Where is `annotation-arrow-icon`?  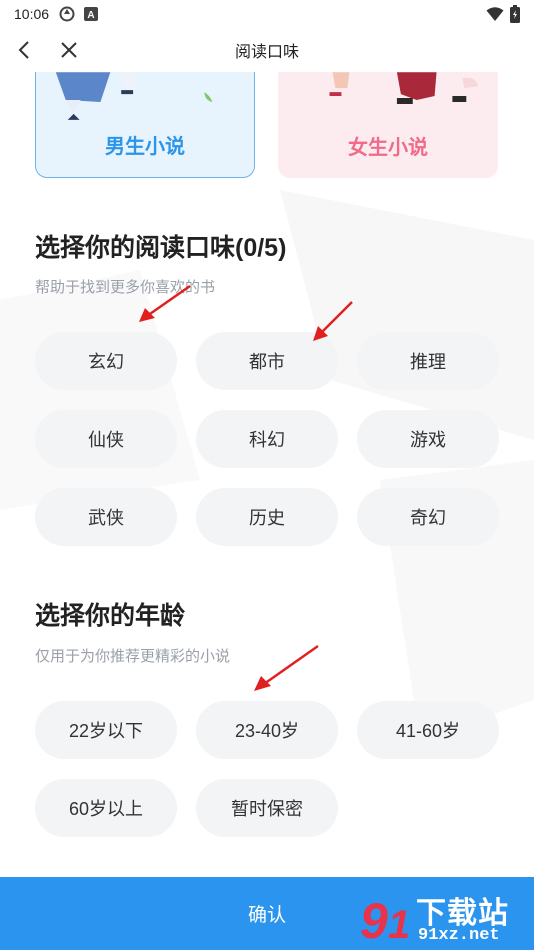 annotation-arrow-icon is located at coordinates (286, 667).